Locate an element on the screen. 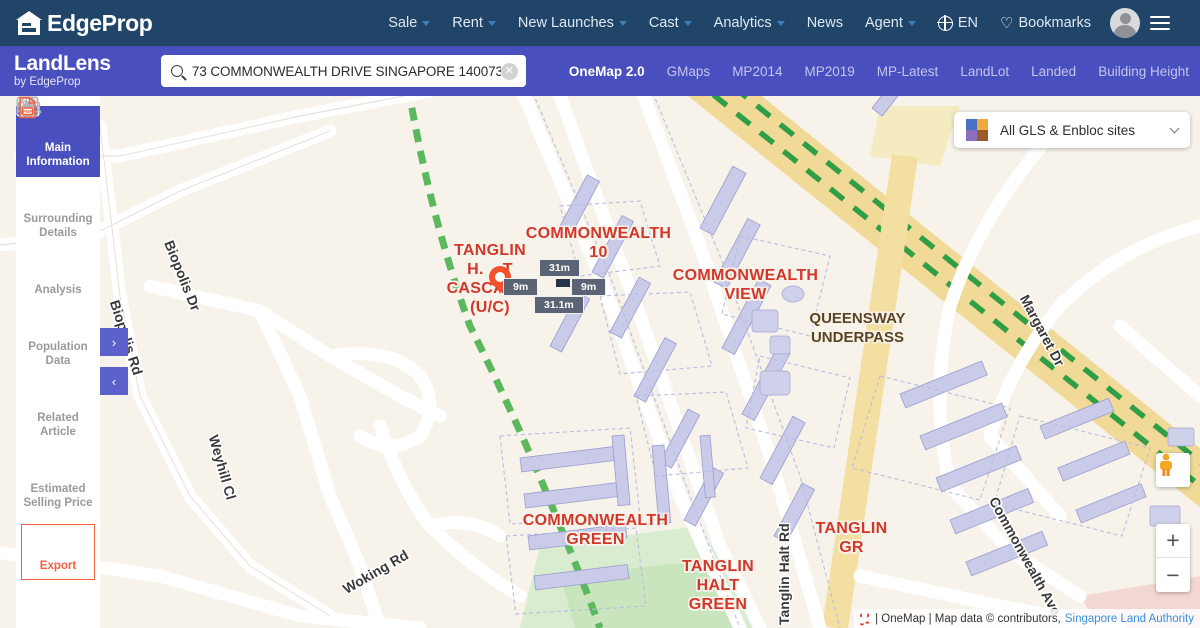 This screenshot has height=628, width=1200. house-logo-icon is located at coordinates (29, 23).